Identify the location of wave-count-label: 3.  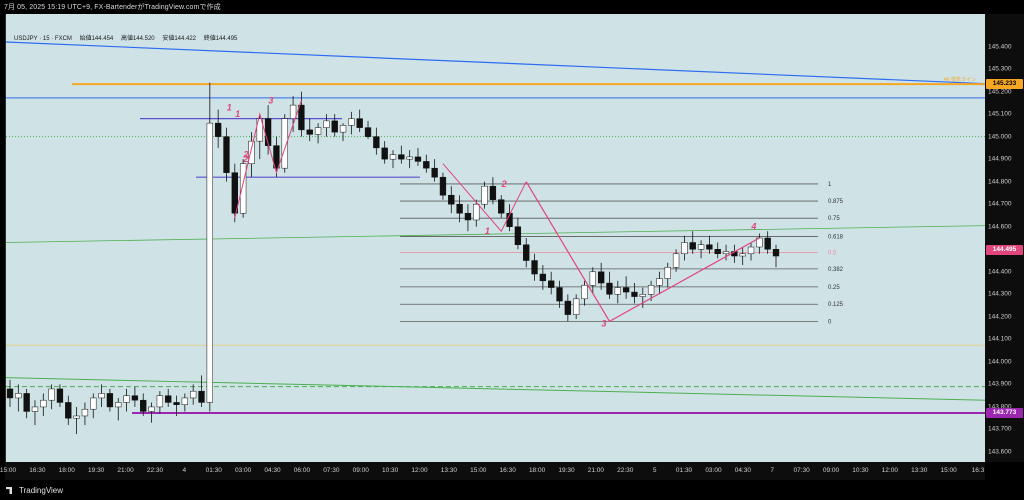
(603, 324).